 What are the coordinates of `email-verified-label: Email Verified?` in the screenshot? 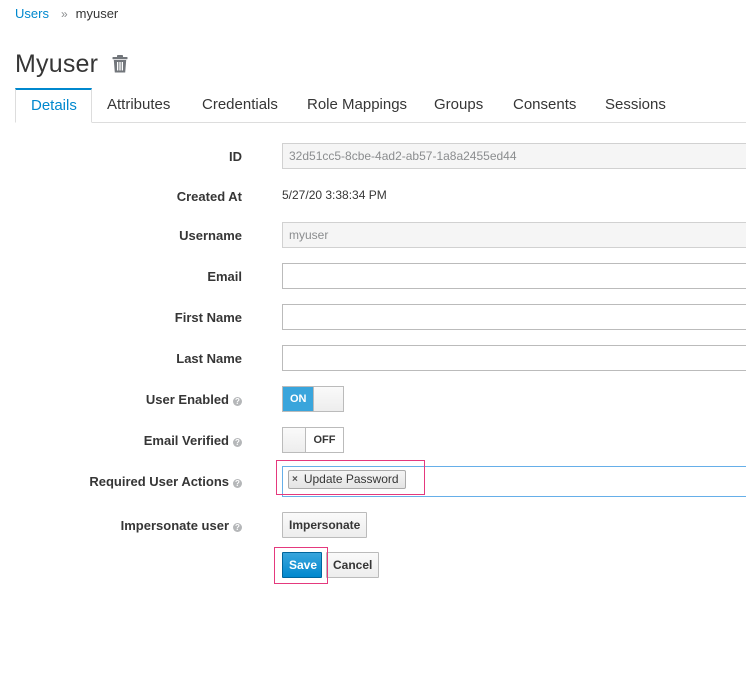 It's located at (193, 440).